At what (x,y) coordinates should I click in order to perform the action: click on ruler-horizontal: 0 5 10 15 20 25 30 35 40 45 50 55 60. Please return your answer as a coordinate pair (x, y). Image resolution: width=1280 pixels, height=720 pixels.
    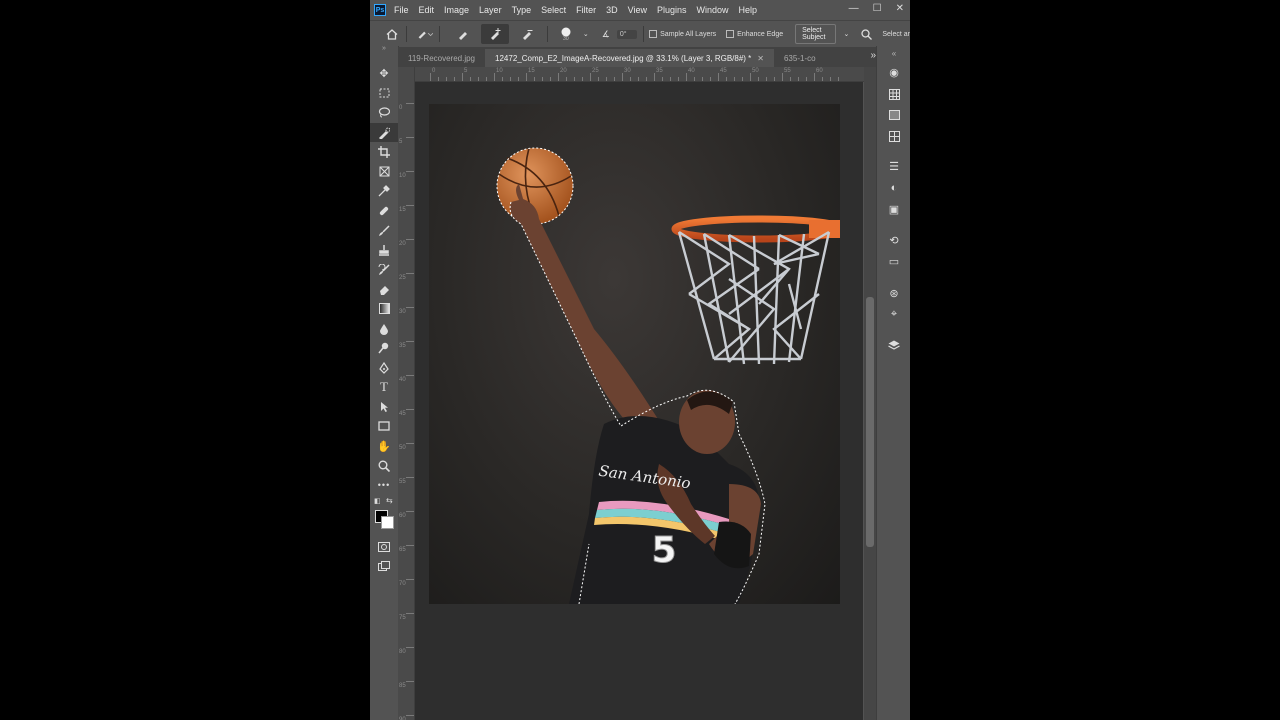
    Looking at the image, I should click on (639, 74).